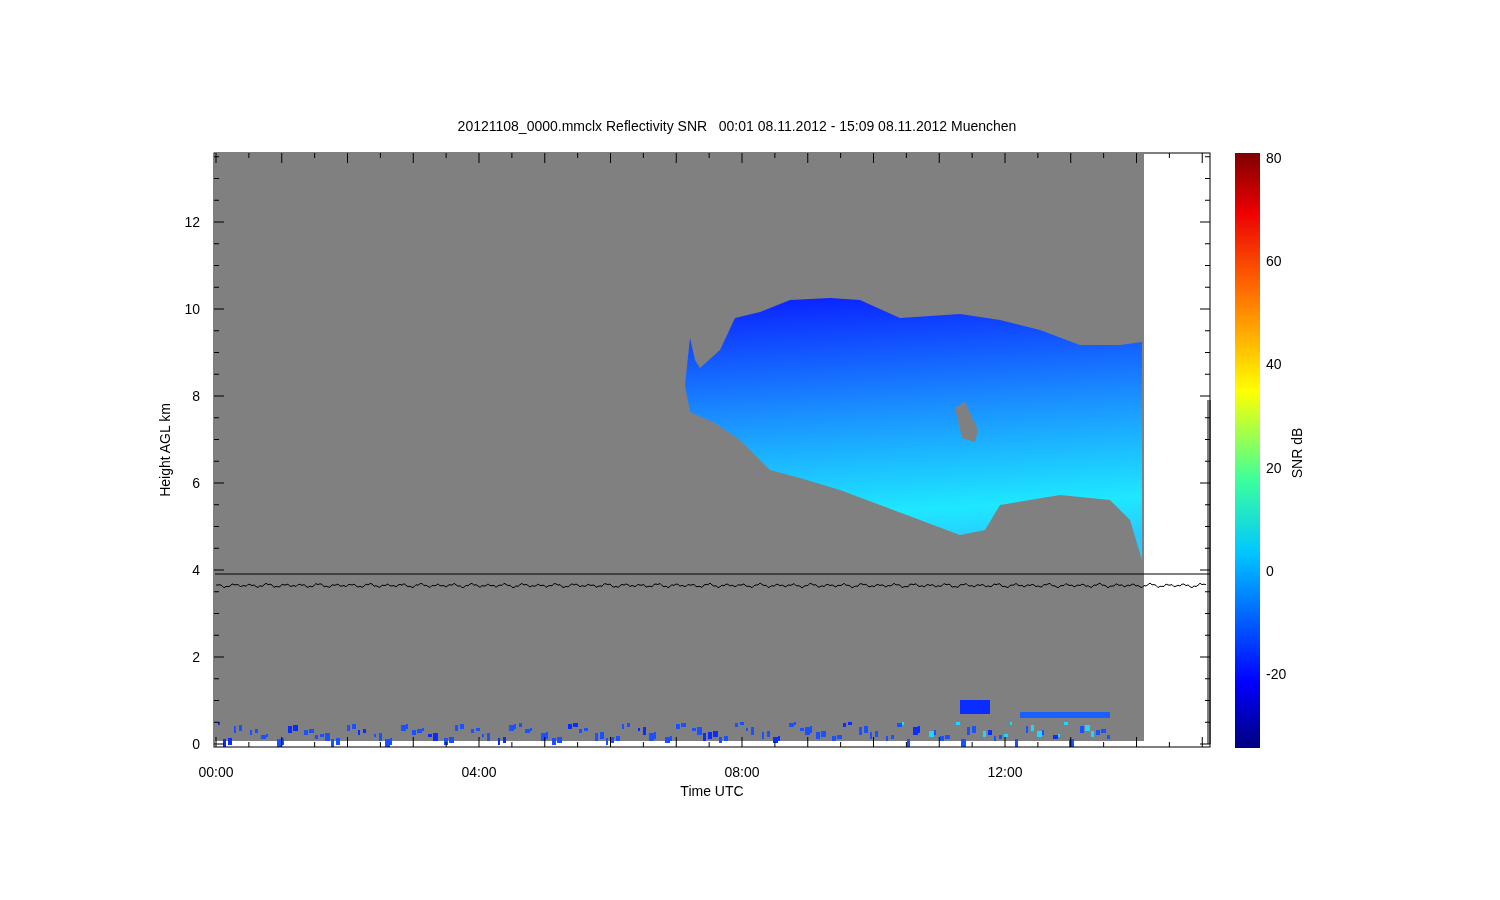  What do you see at coordinates (1297, 453) in the screenshot?
I see `colorbar-label: SNR dB` at bounding box center [1297, 453].